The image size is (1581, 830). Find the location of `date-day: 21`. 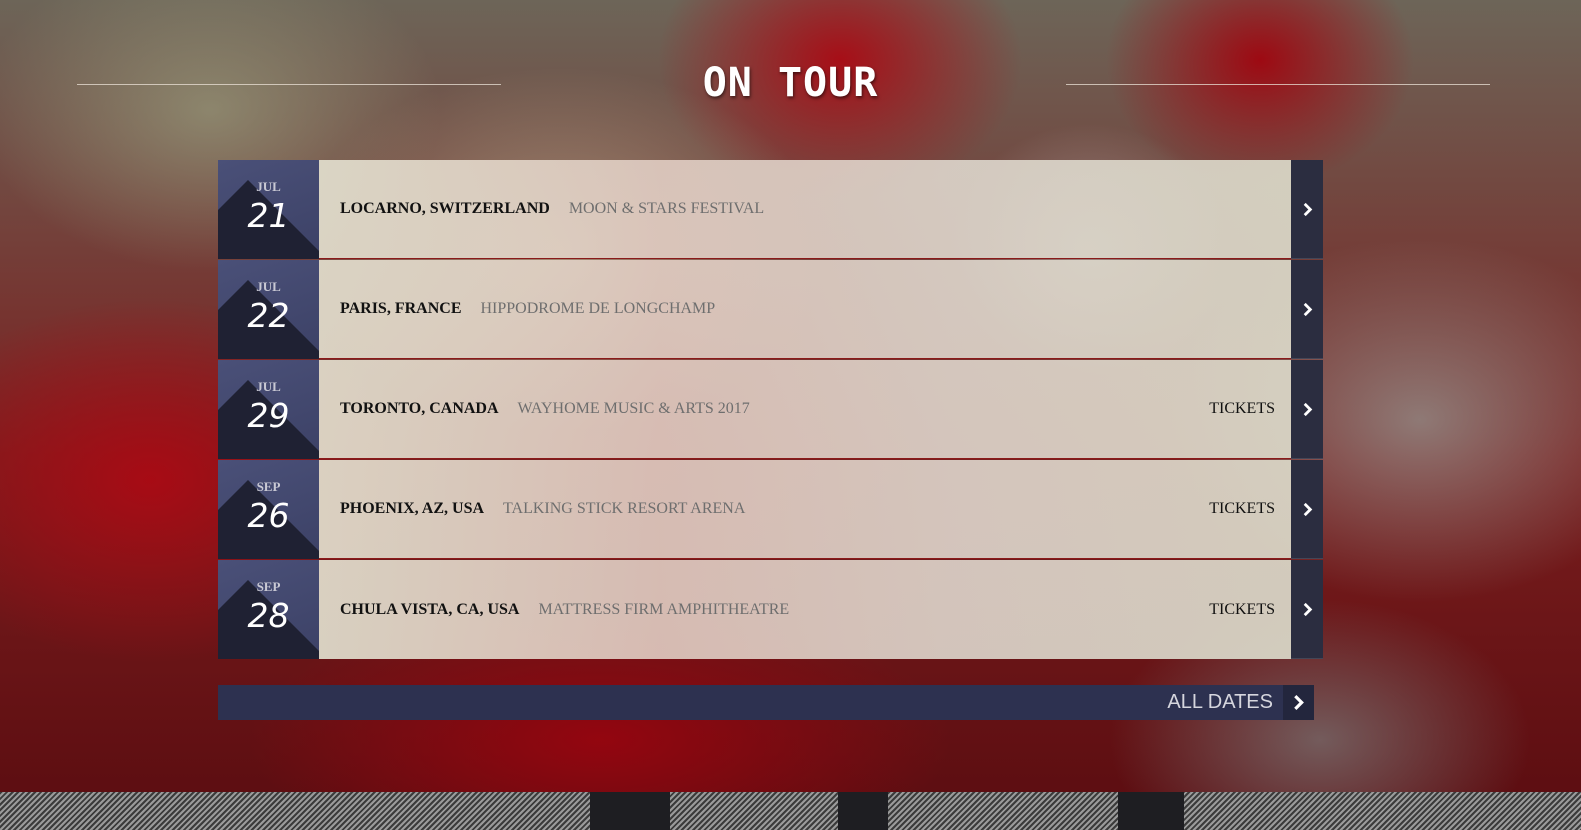

date-day: 21 is located at coordinates (268, 215).